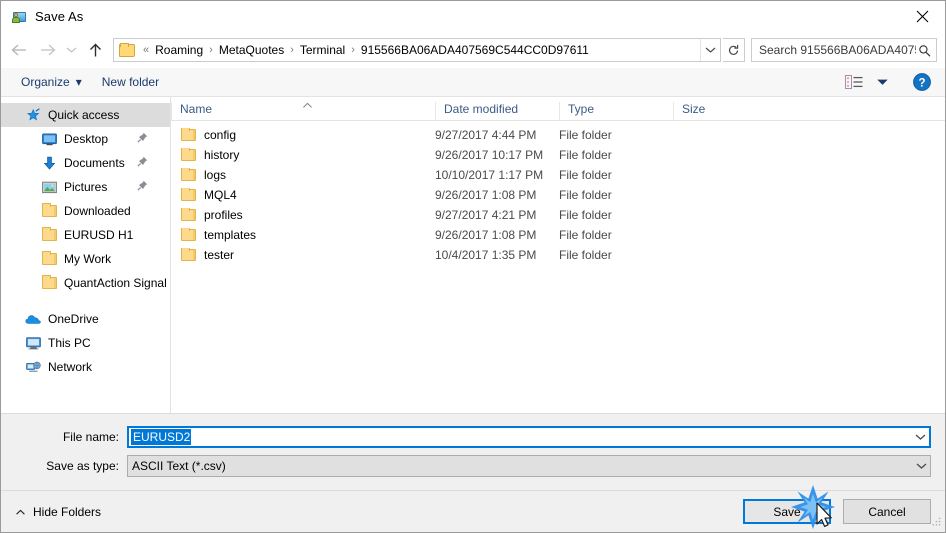  I want to click on organize-menu-button: Organize ▾, so click(51, 82).